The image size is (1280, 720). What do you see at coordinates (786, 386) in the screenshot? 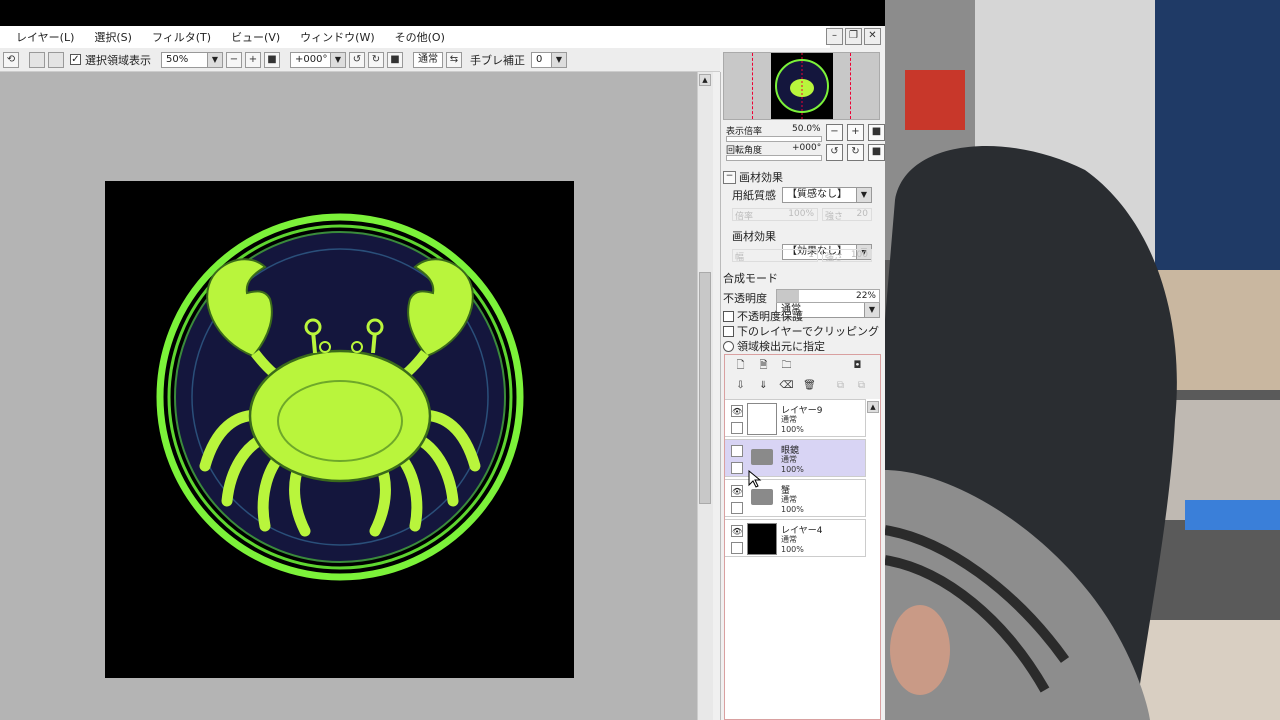
I see `clear-layer-icon: ⌫` at bounding box center [786, 386].